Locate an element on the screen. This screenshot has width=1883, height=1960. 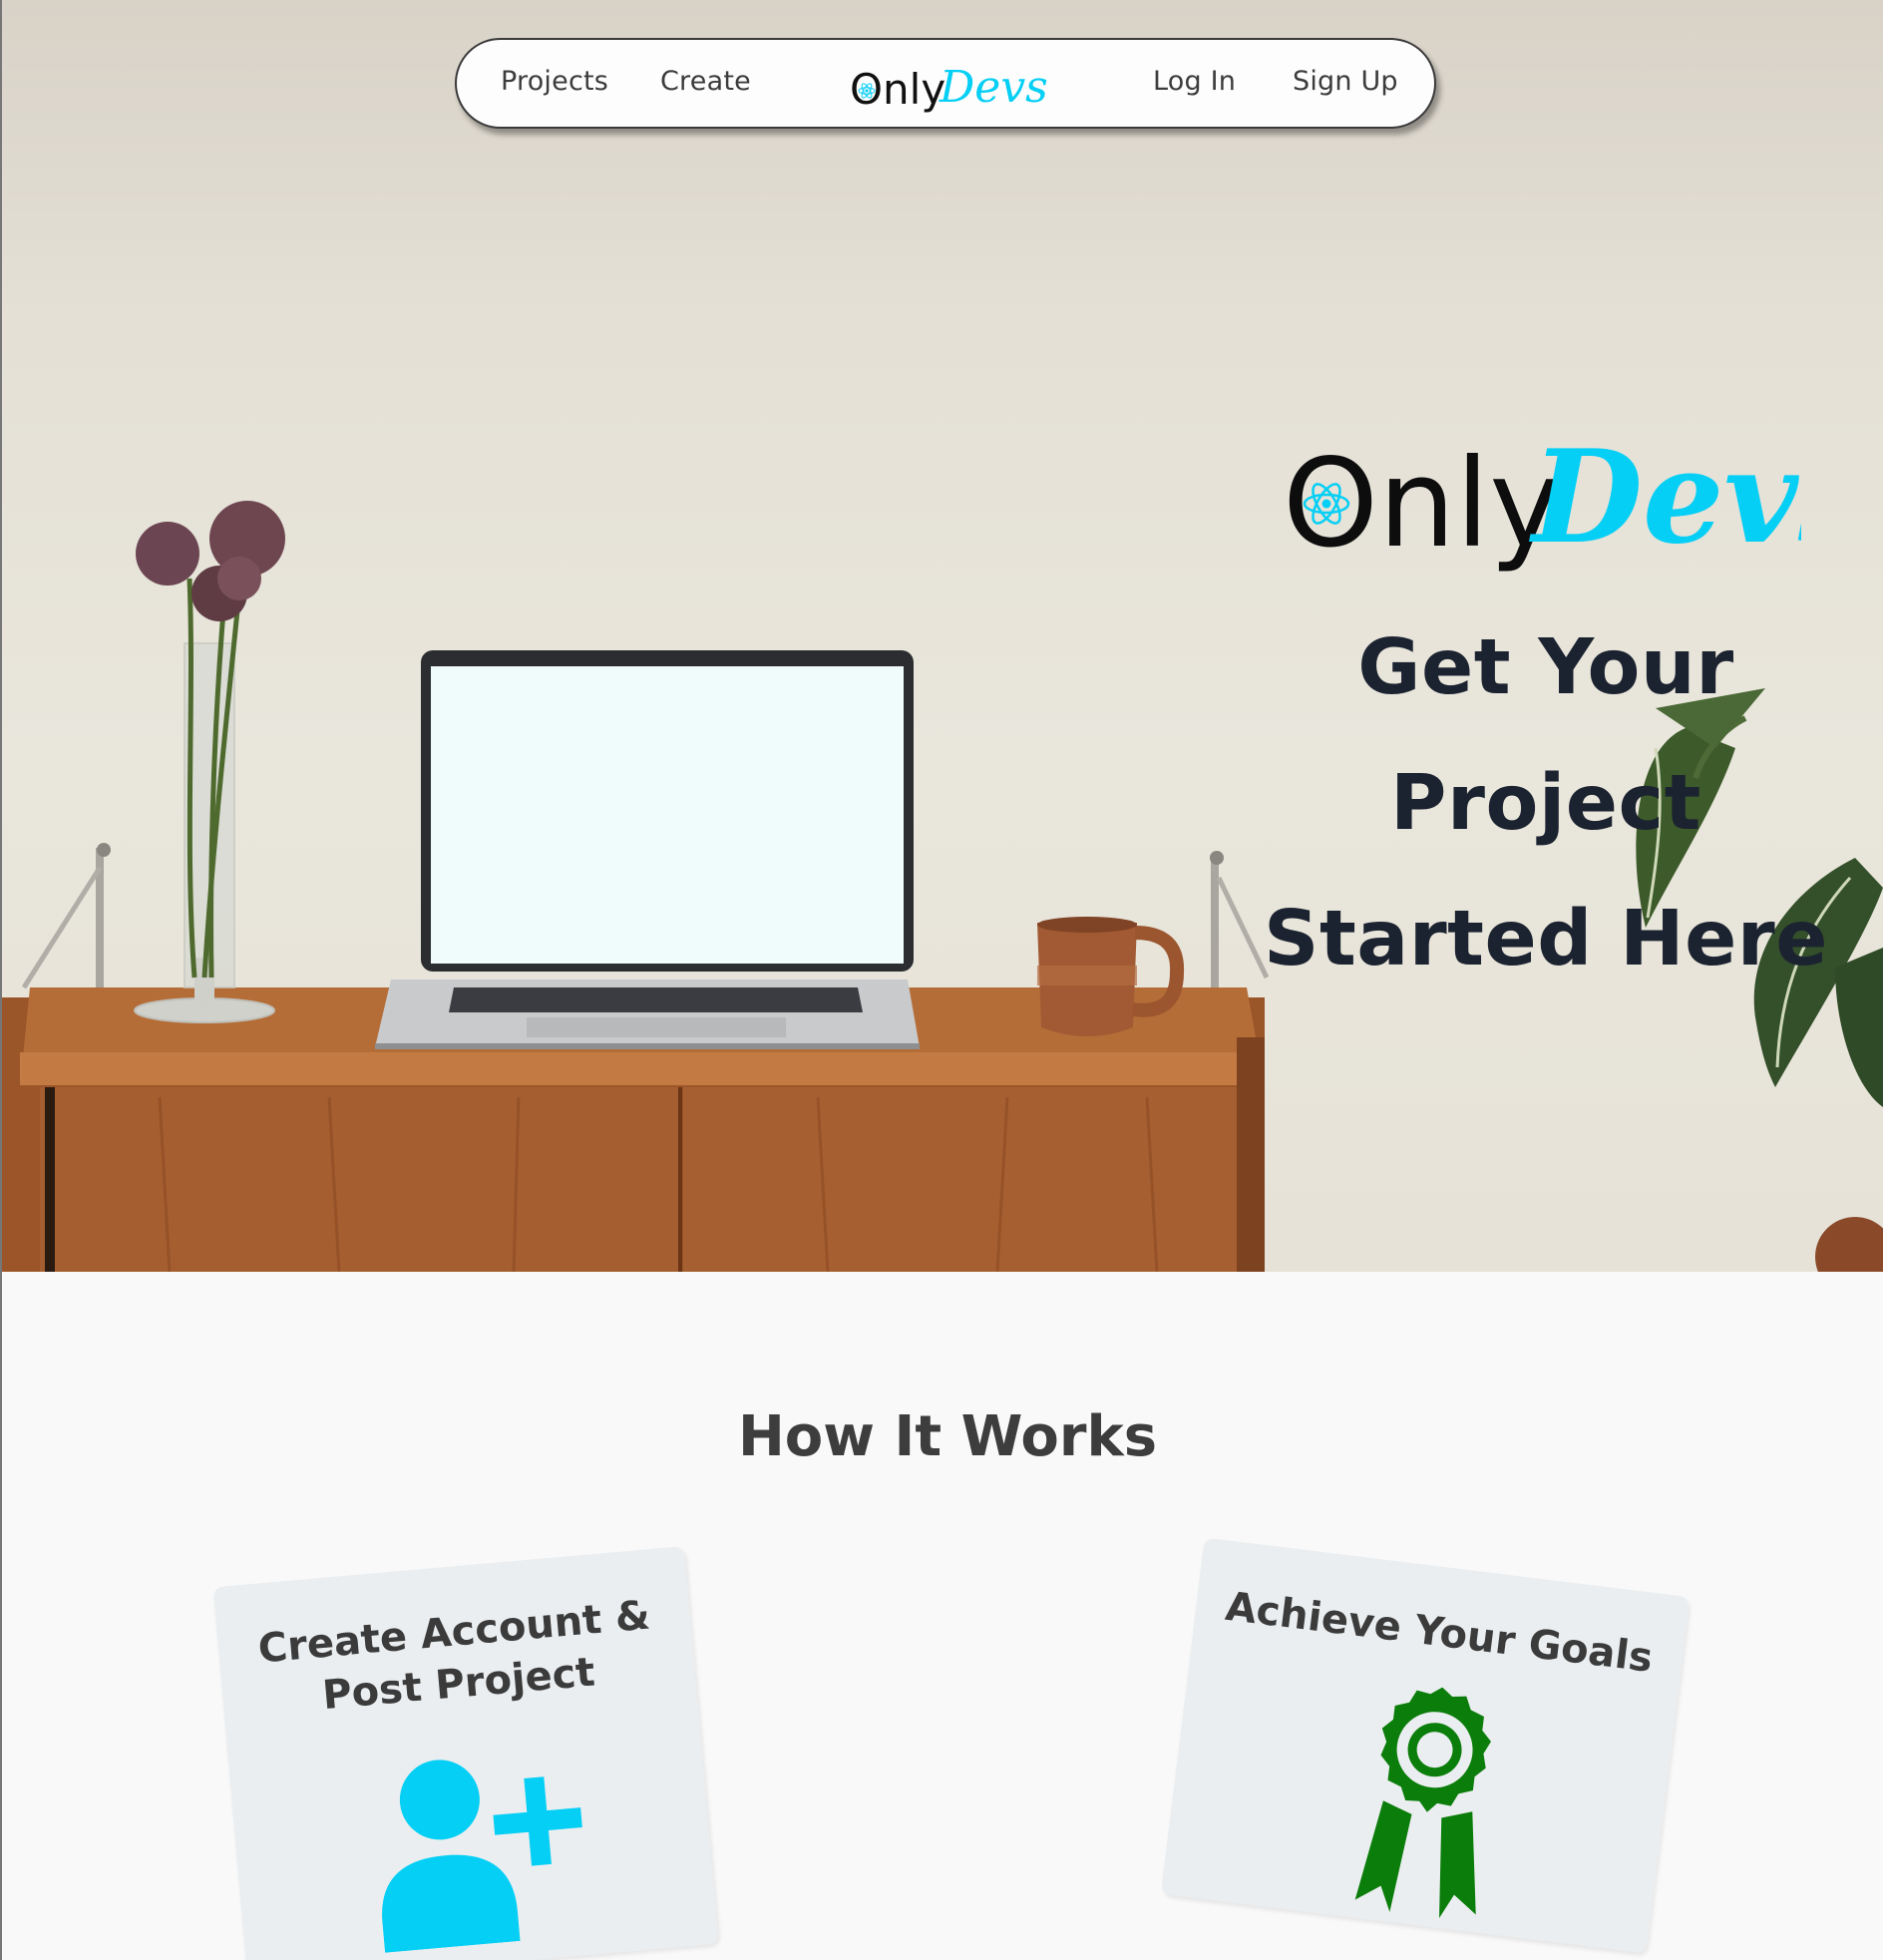
hero-logo-devs-text: Devs is located at coordinates (1665, 499).